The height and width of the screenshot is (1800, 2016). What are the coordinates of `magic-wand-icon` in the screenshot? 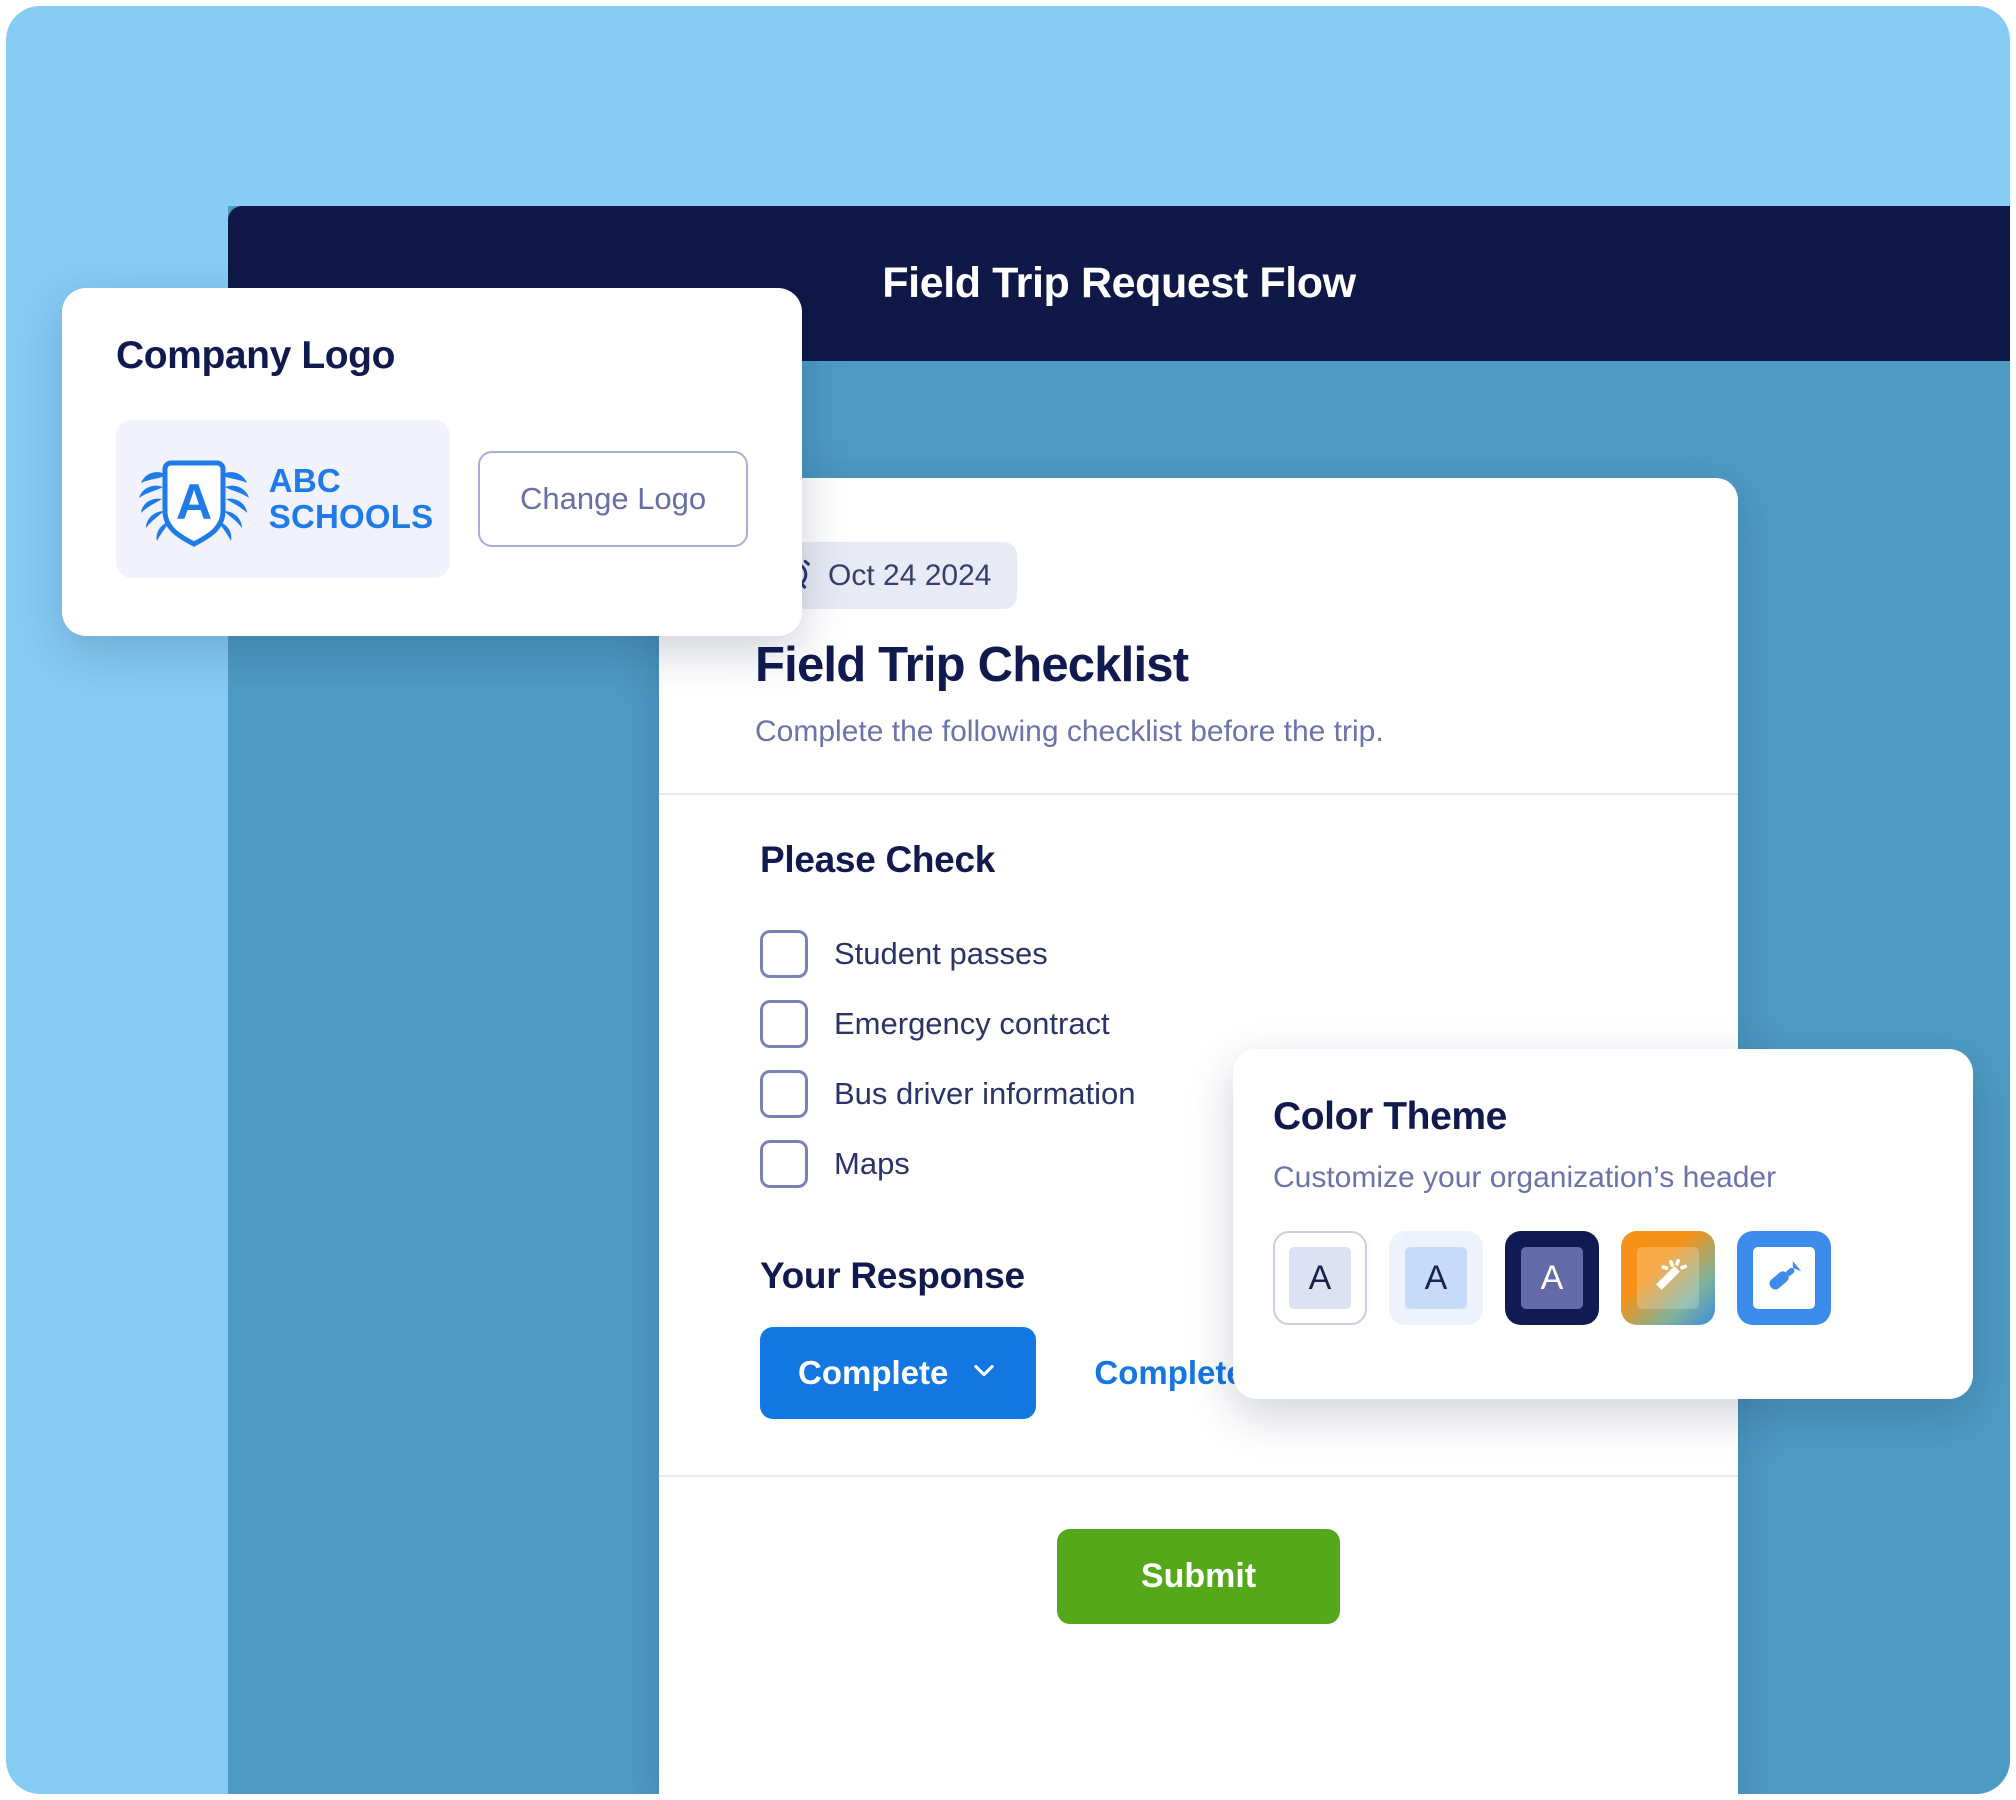 It's located at (1668, 1278).